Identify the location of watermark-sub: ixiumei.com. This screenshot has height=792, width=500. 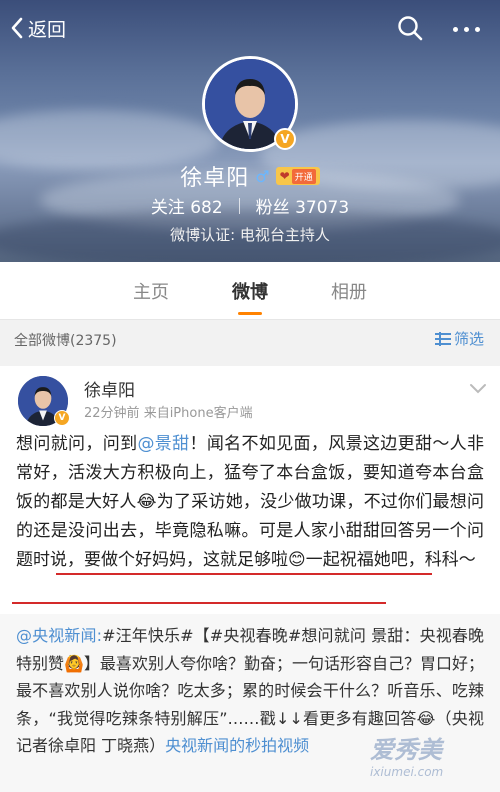
(407, 772).